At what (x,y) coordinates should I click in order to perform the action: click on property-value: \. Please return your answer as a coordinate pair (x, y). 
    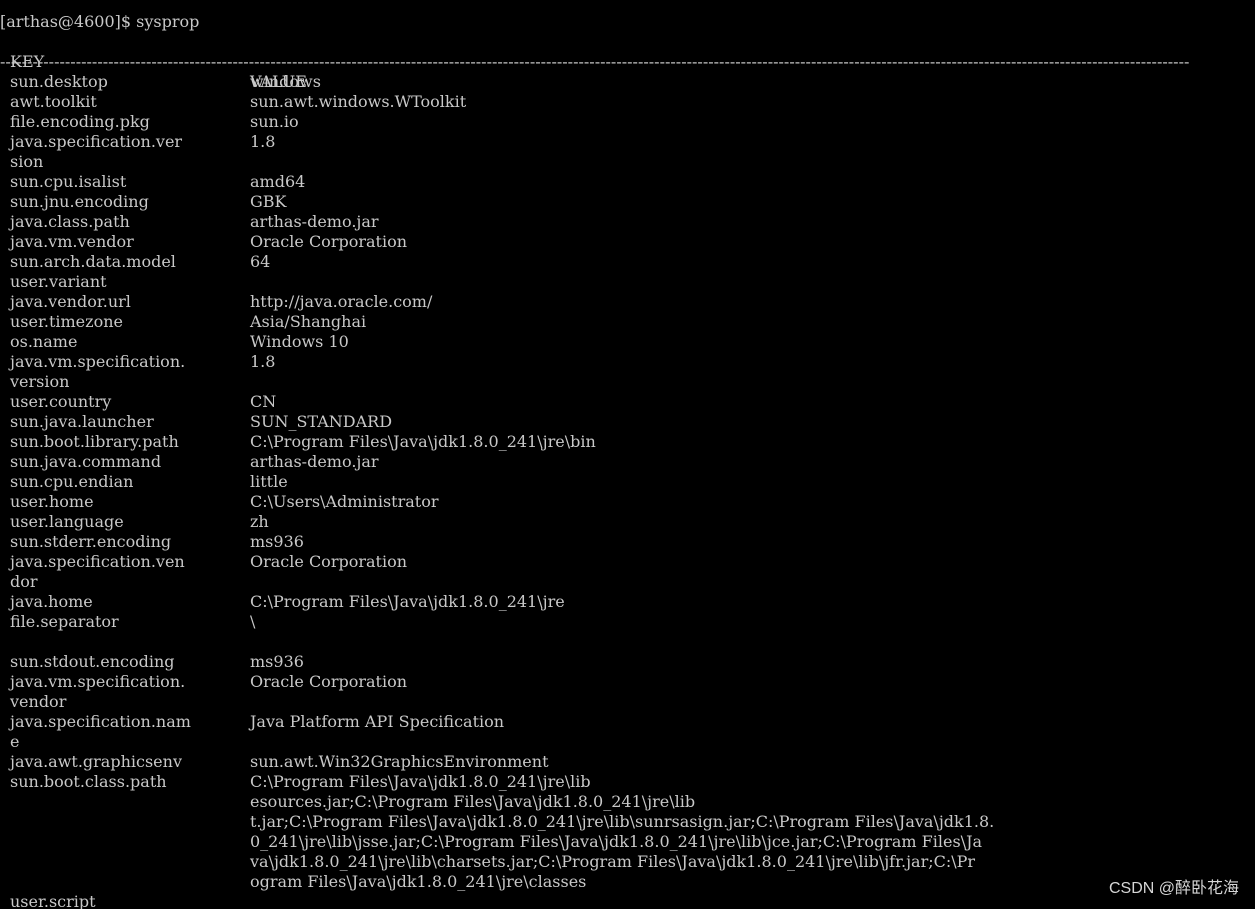
    Looking at the image, I should click on (253, 621).